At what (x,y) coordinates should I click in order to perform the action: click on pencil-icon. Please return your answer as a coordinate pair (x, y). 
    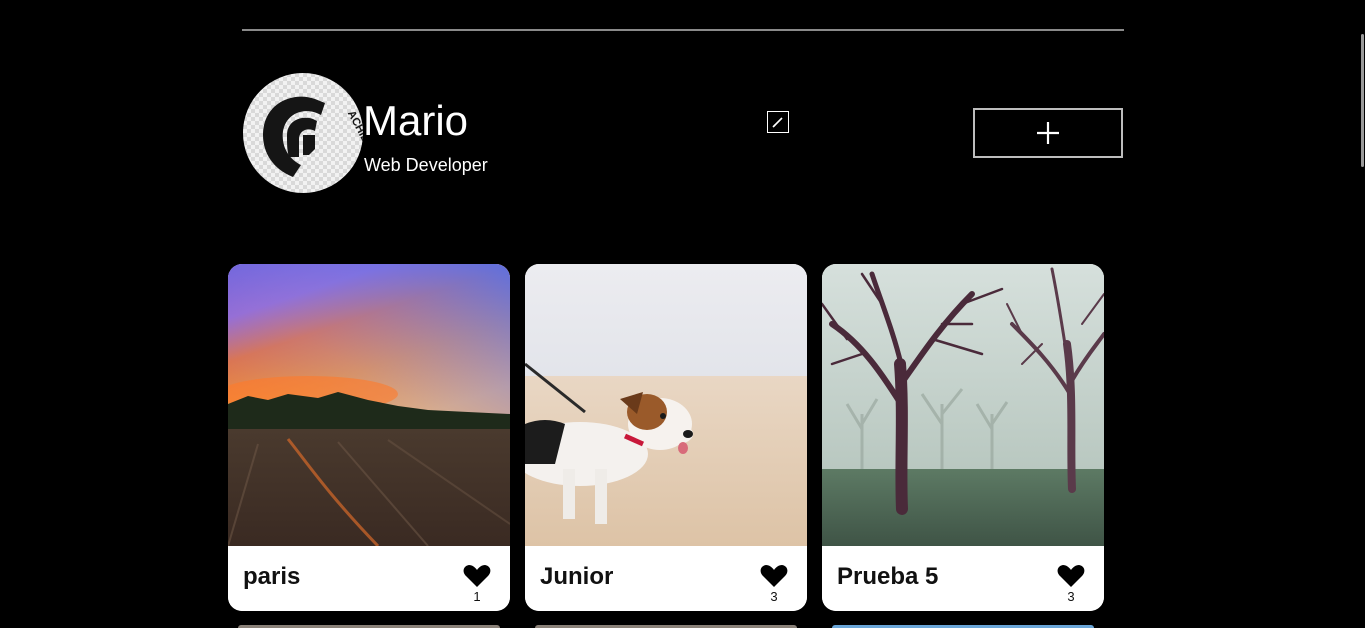
    Looking at the image, I should click on (777, 122).